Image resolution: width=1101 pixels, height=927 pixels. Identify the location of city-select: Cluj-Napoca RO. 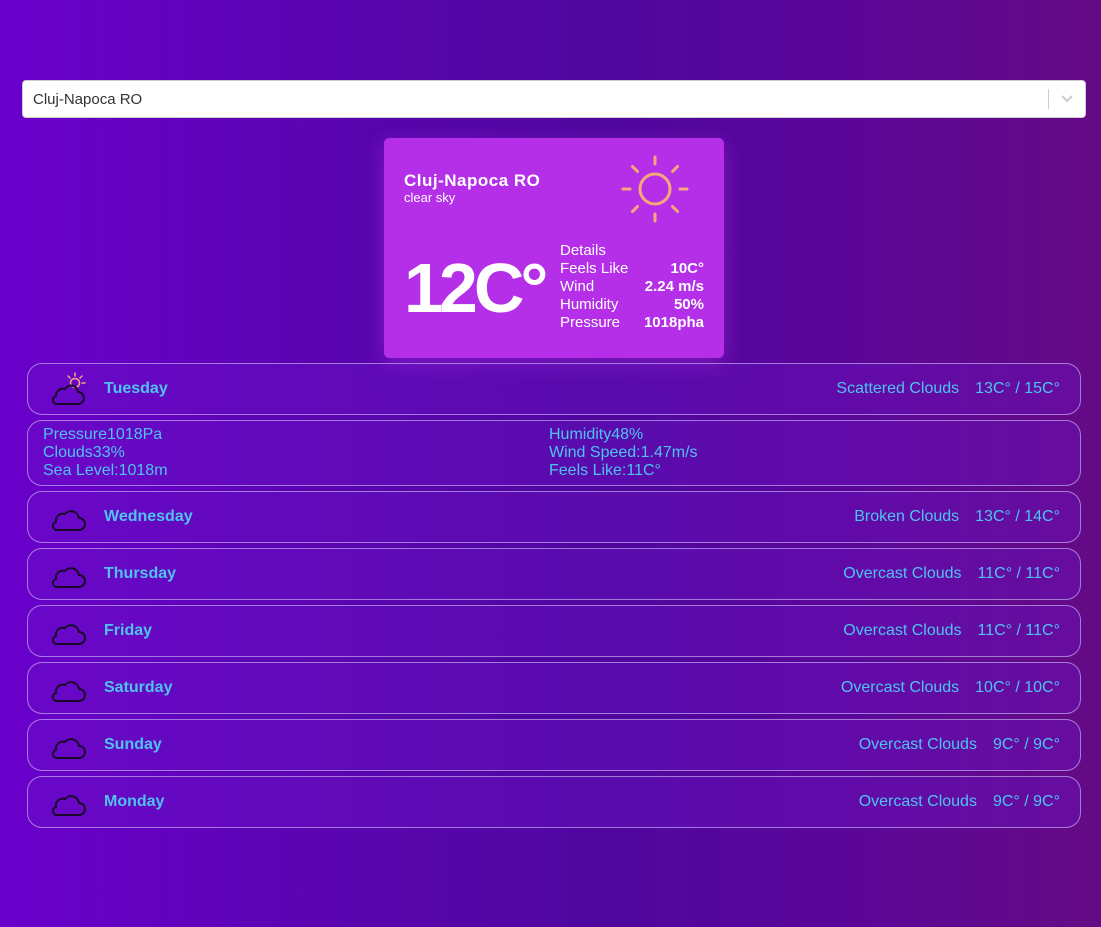
(554, 99).